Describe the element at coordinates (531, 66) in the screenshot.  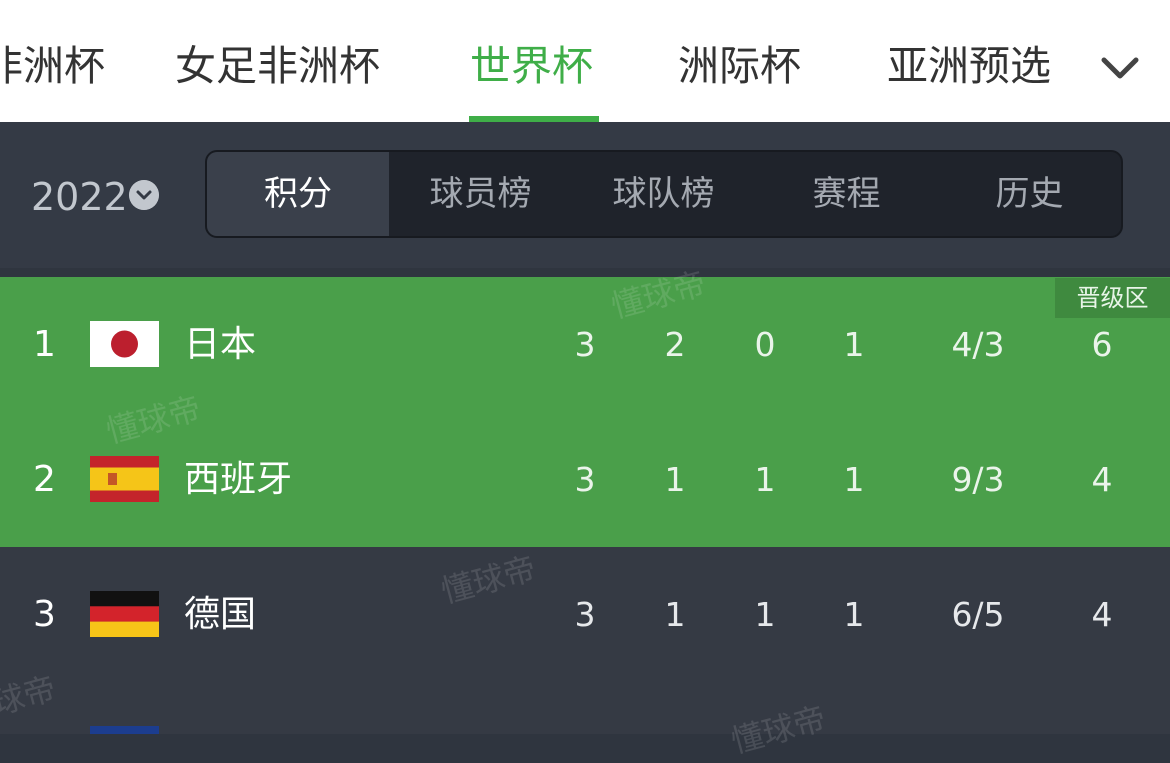
I see `tab-world-cup: 世界杯` at that location.